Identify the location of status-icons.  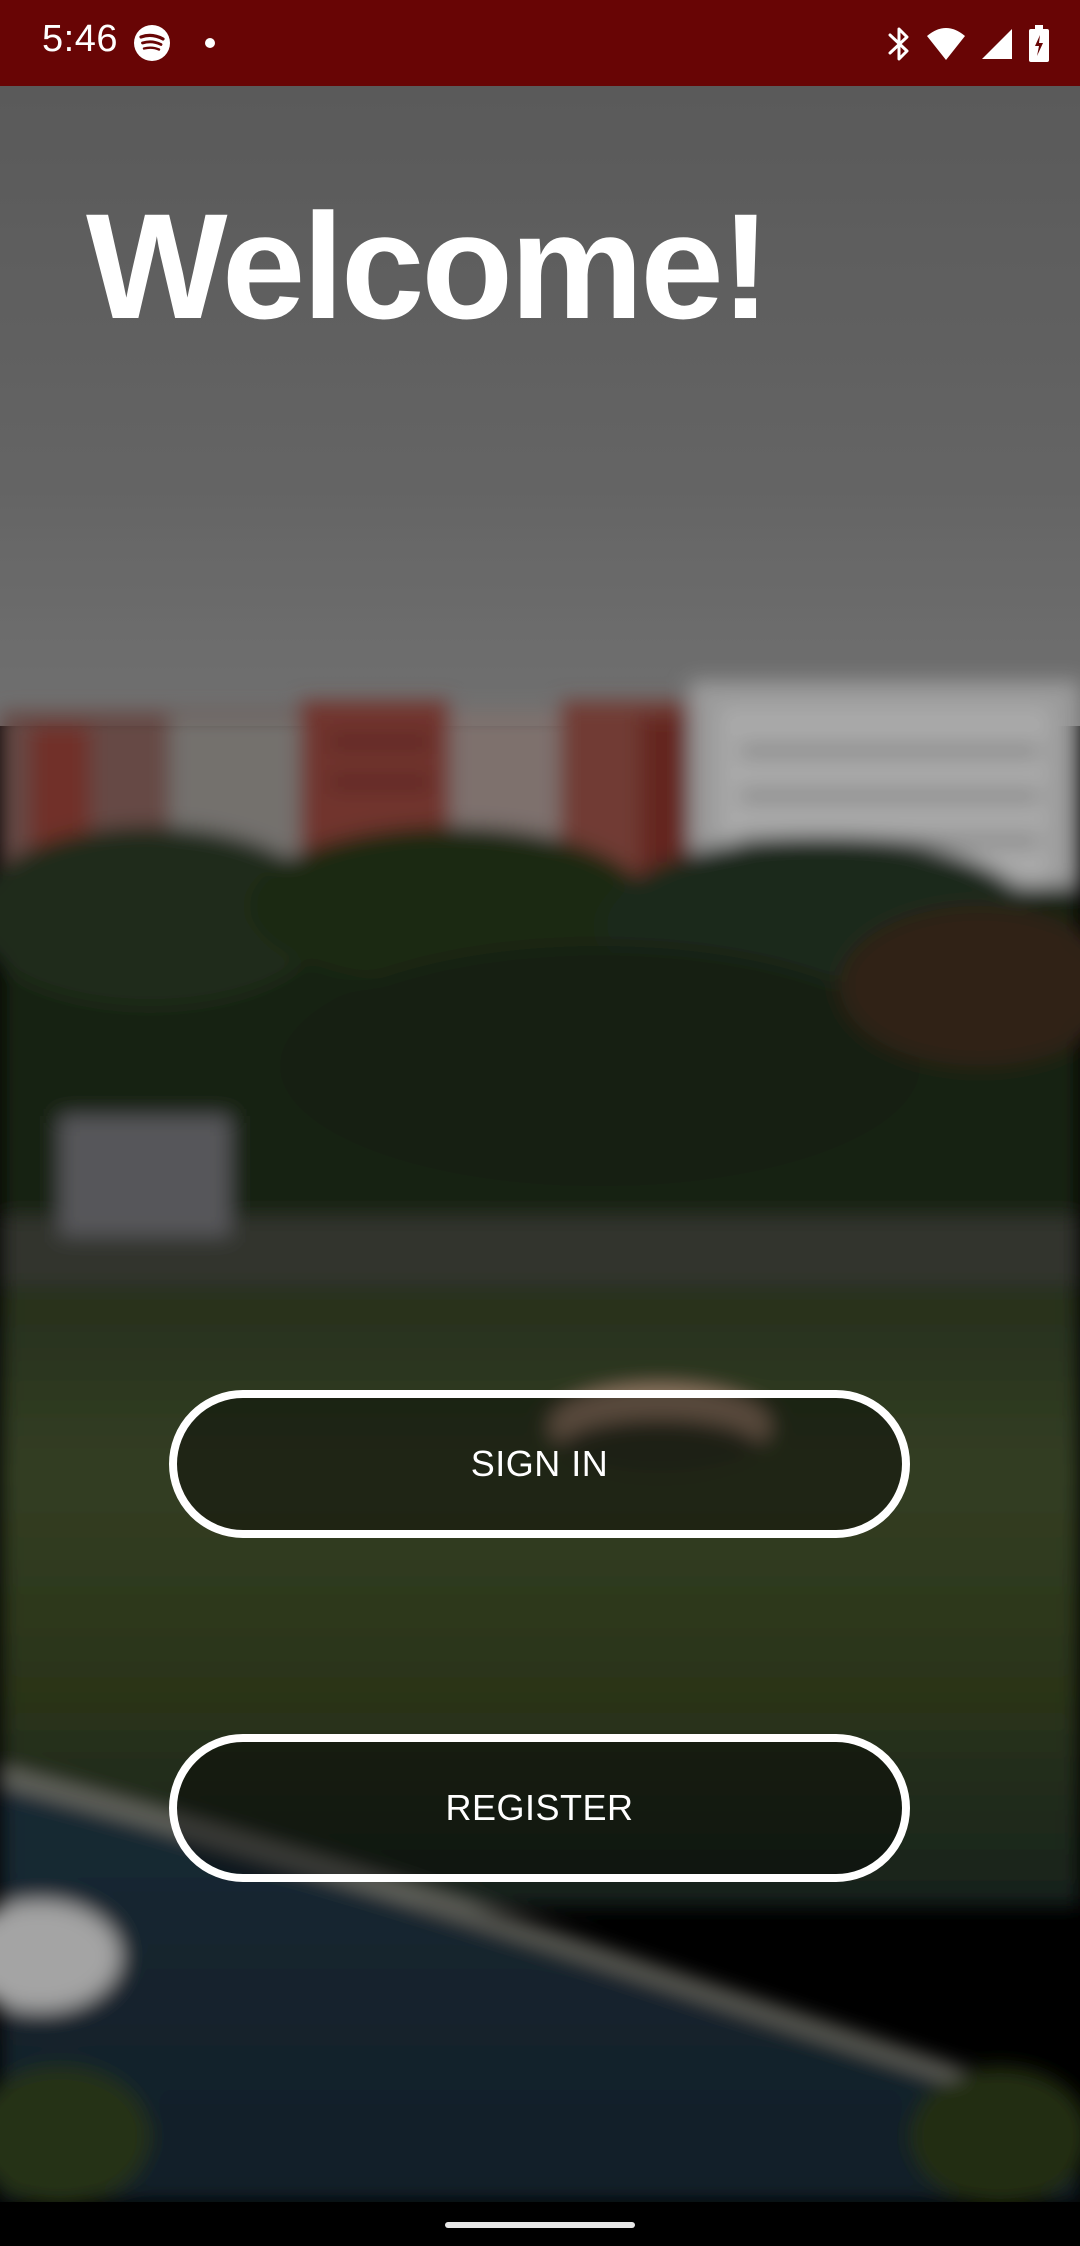
(968, 44).